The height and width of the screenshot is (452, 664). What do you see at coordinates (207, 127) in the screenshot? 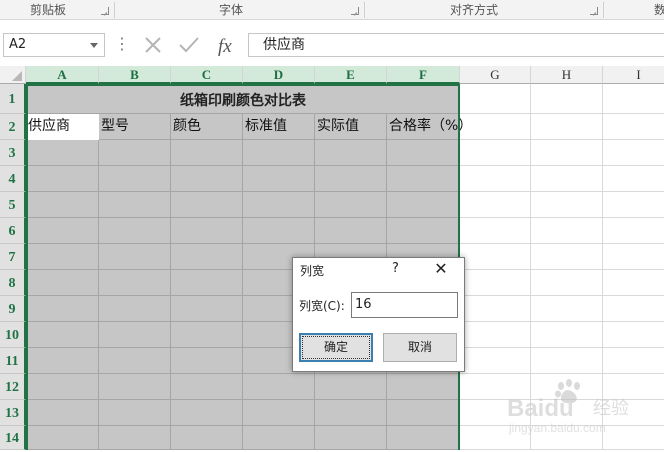
I see `header-cell-color: 颜色` at bounding box center [207, 127].